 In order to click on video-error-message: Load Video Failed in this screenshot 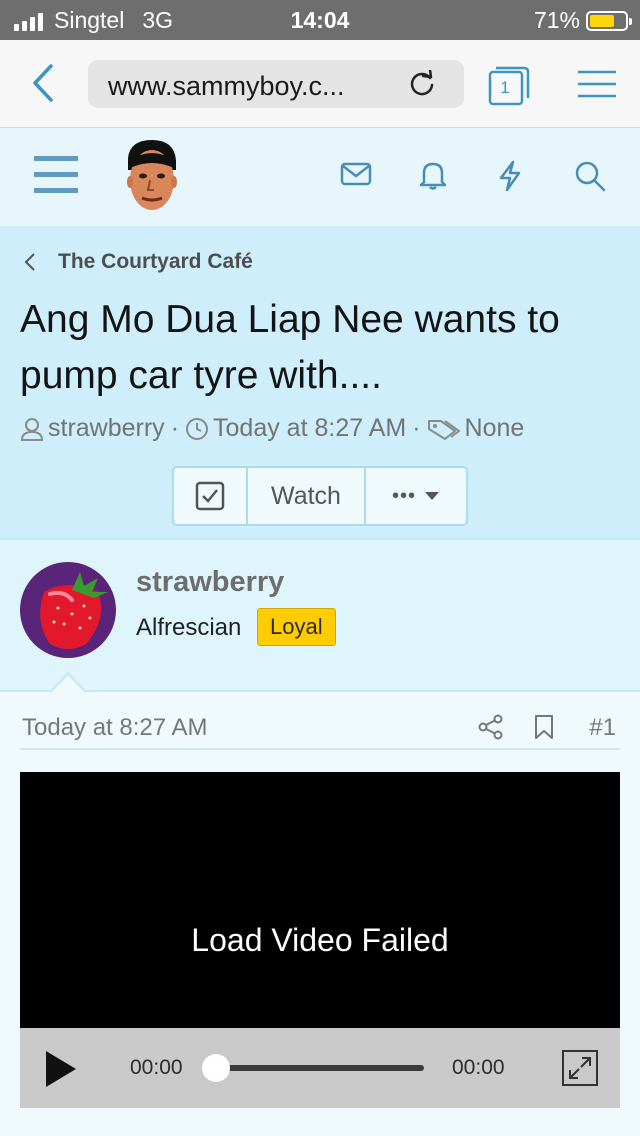, I will do `click(320, 940)`.